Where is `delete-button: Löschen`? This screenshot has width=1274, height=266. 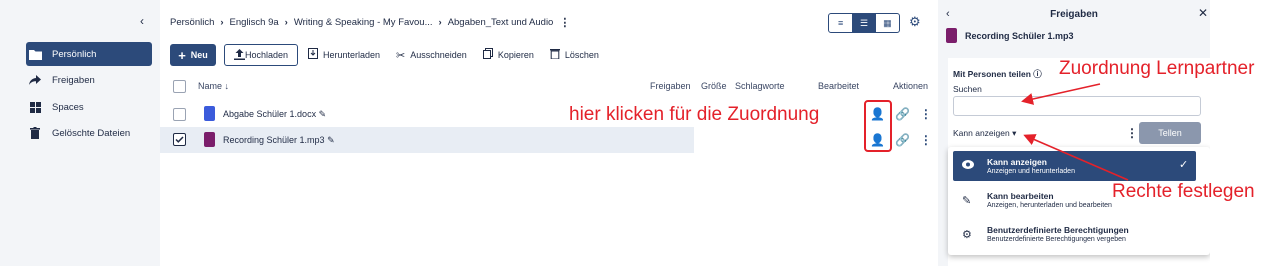
delete-button: Löschen is located at coordinates (574, 55).